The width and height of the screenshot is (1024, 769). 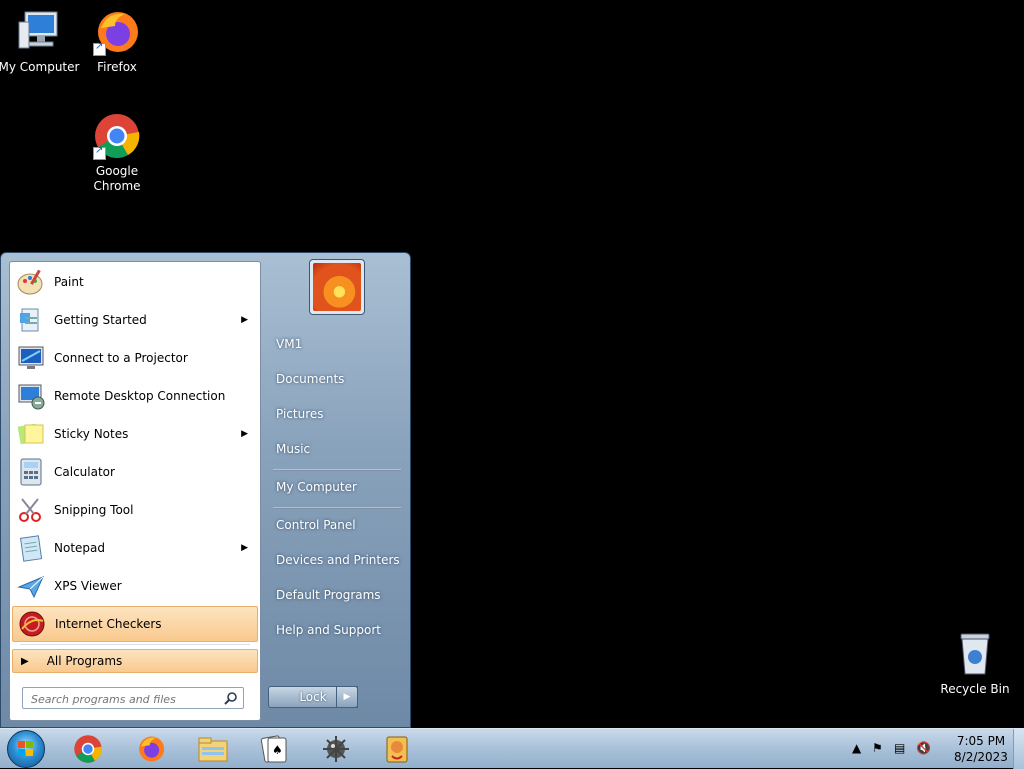 What do you see at coordinates (293, 449) in the screenshot?
I see `link-music: Music` at bounding box center [293, 449].